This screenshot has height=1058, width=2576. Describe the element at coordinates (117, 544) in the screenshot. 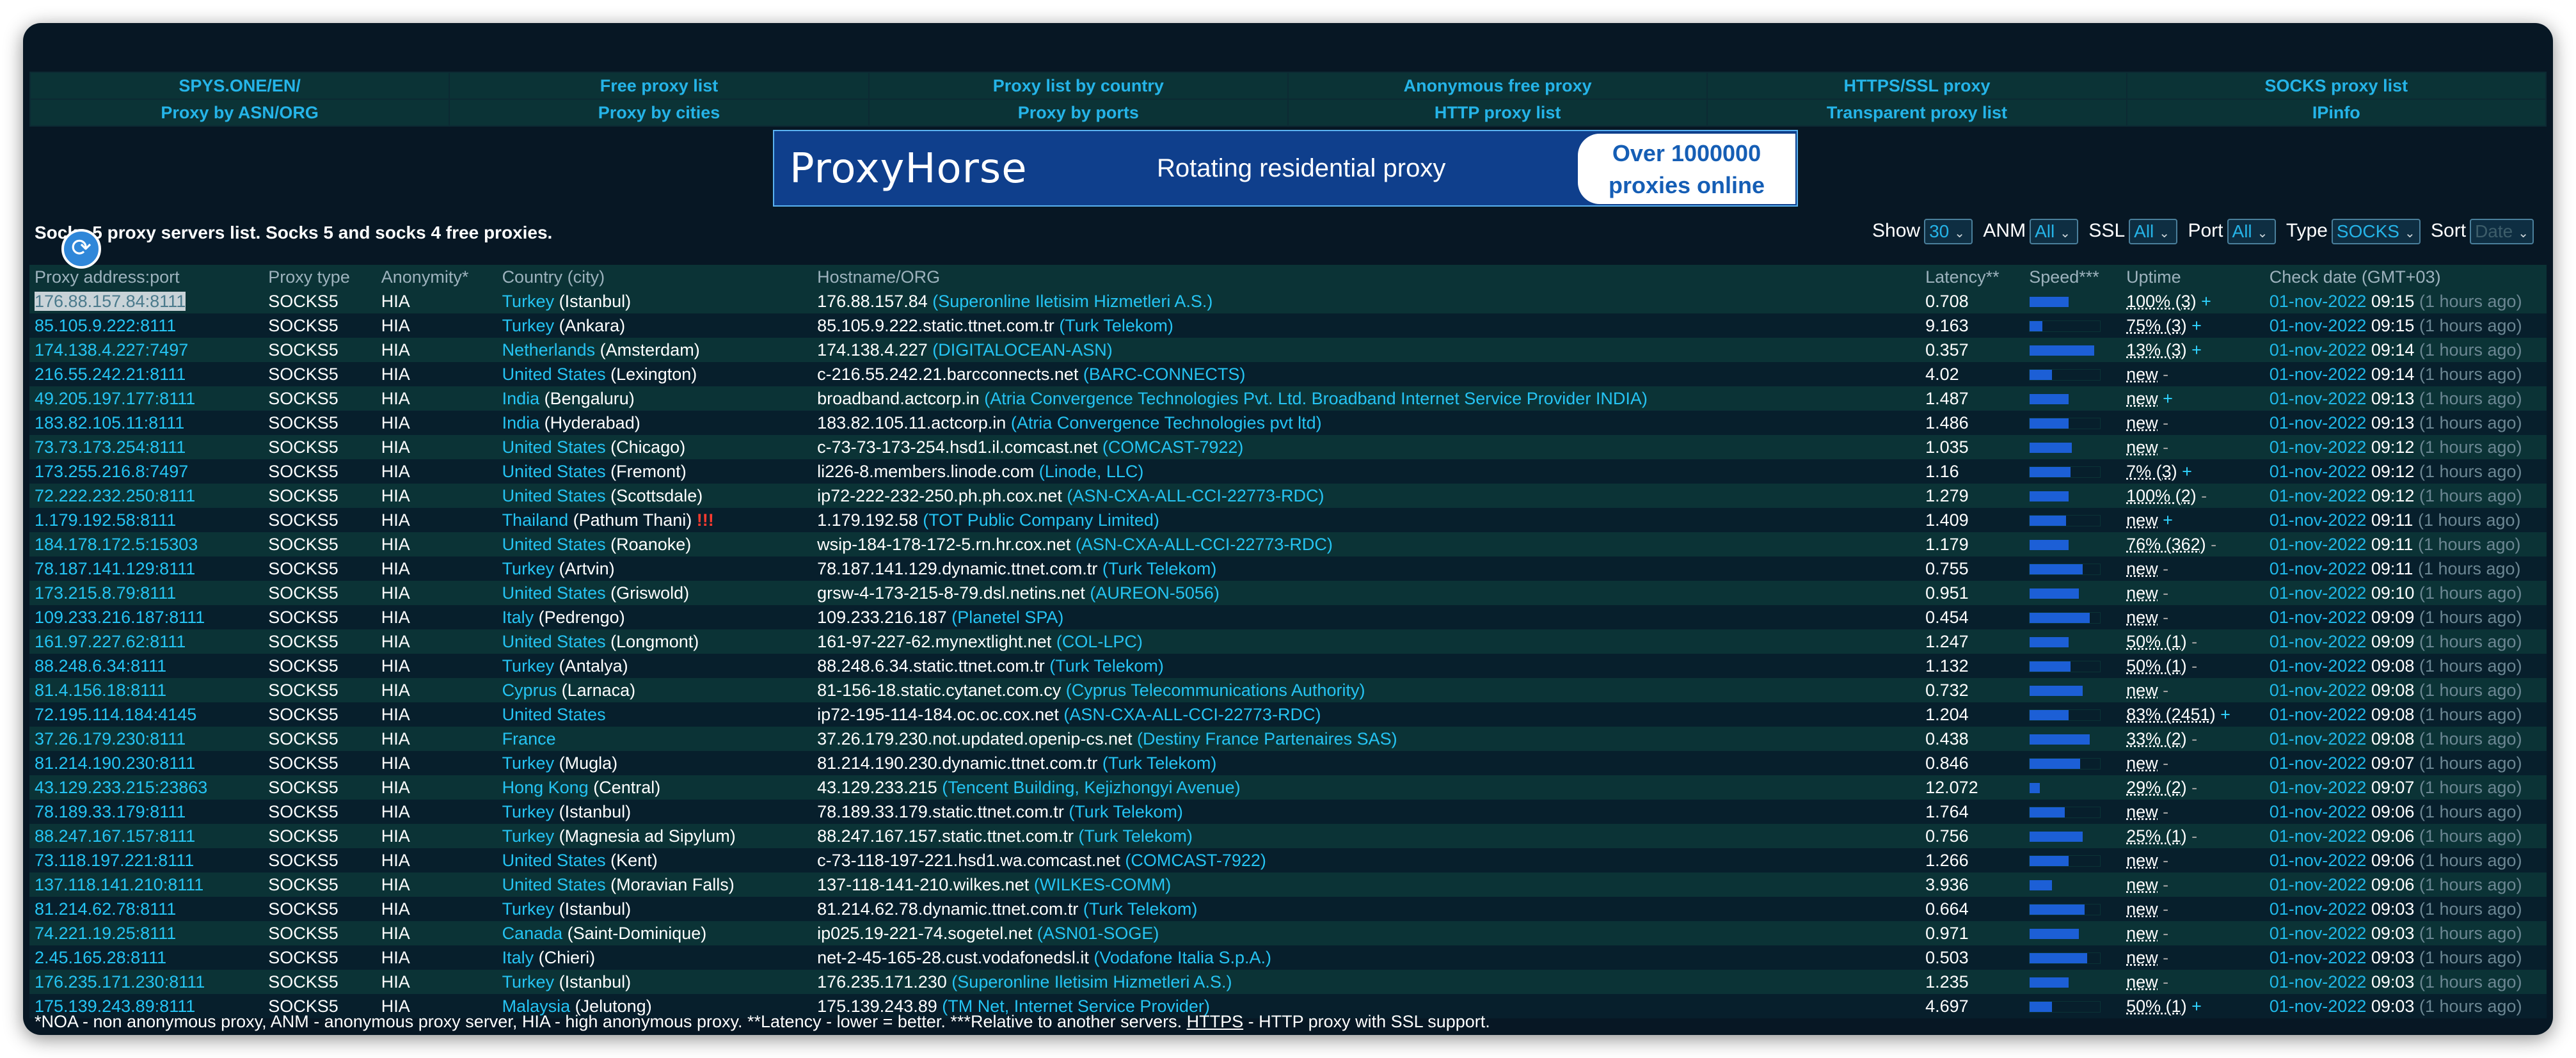

I see `proxy-address: 184.178.172.5:15303` at that location.